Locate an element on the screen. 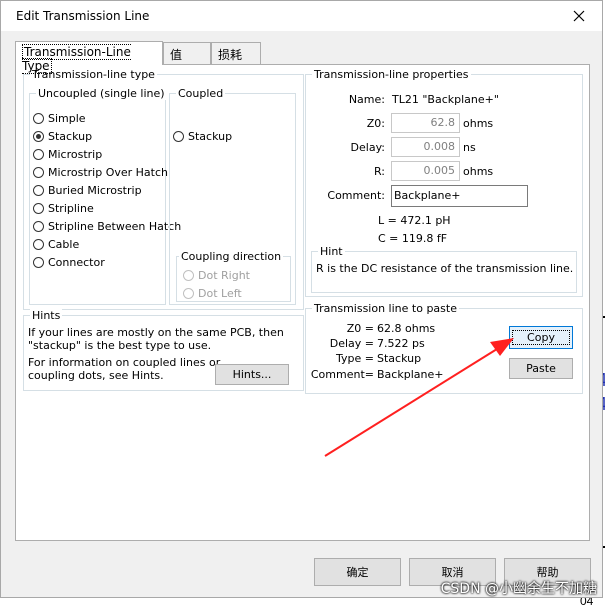  hints-group-title: Hints is located at coordinates (46, 315).